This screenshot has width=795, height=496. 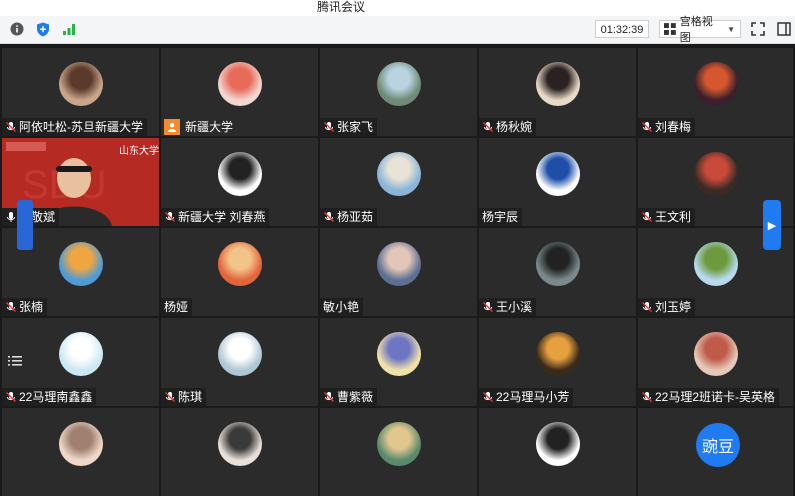 I want to click on participant-tile: 新疆大学, so click(x=239, y=92).